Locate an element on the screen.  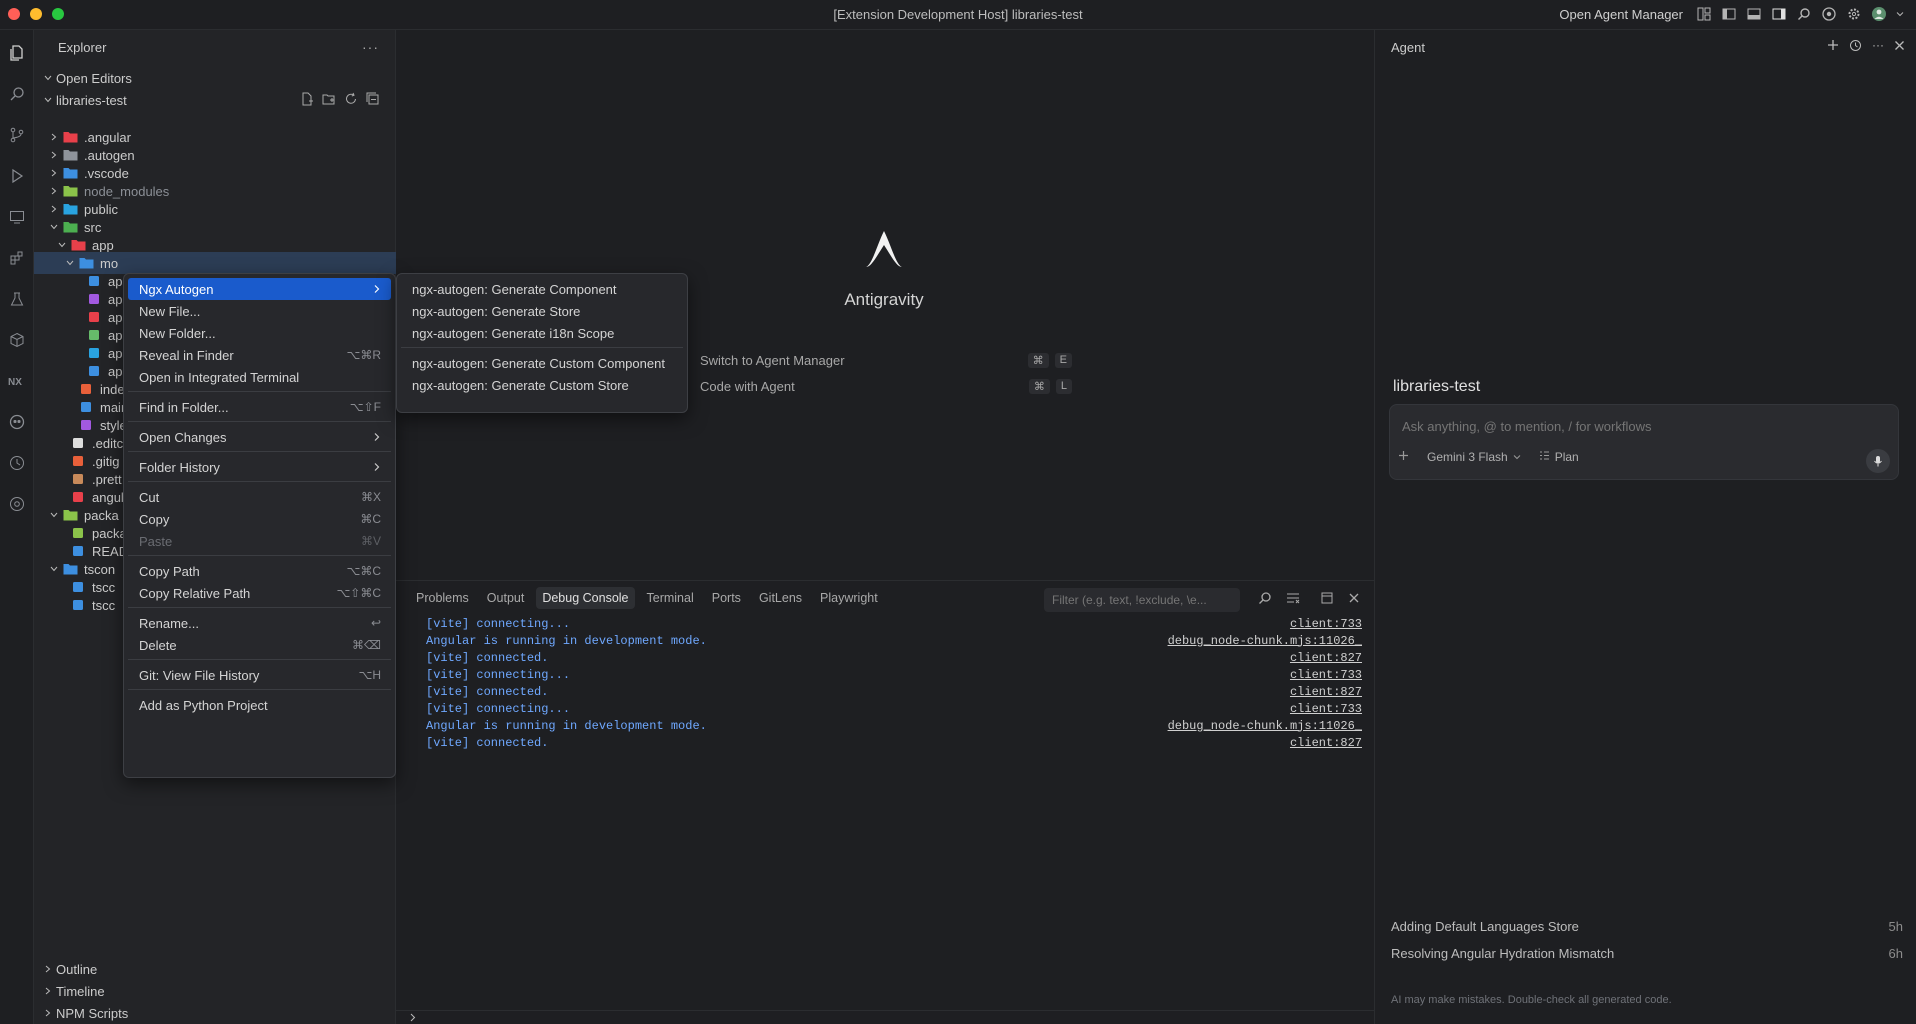
panel-tab: Output is located at coordinates (506, 598).